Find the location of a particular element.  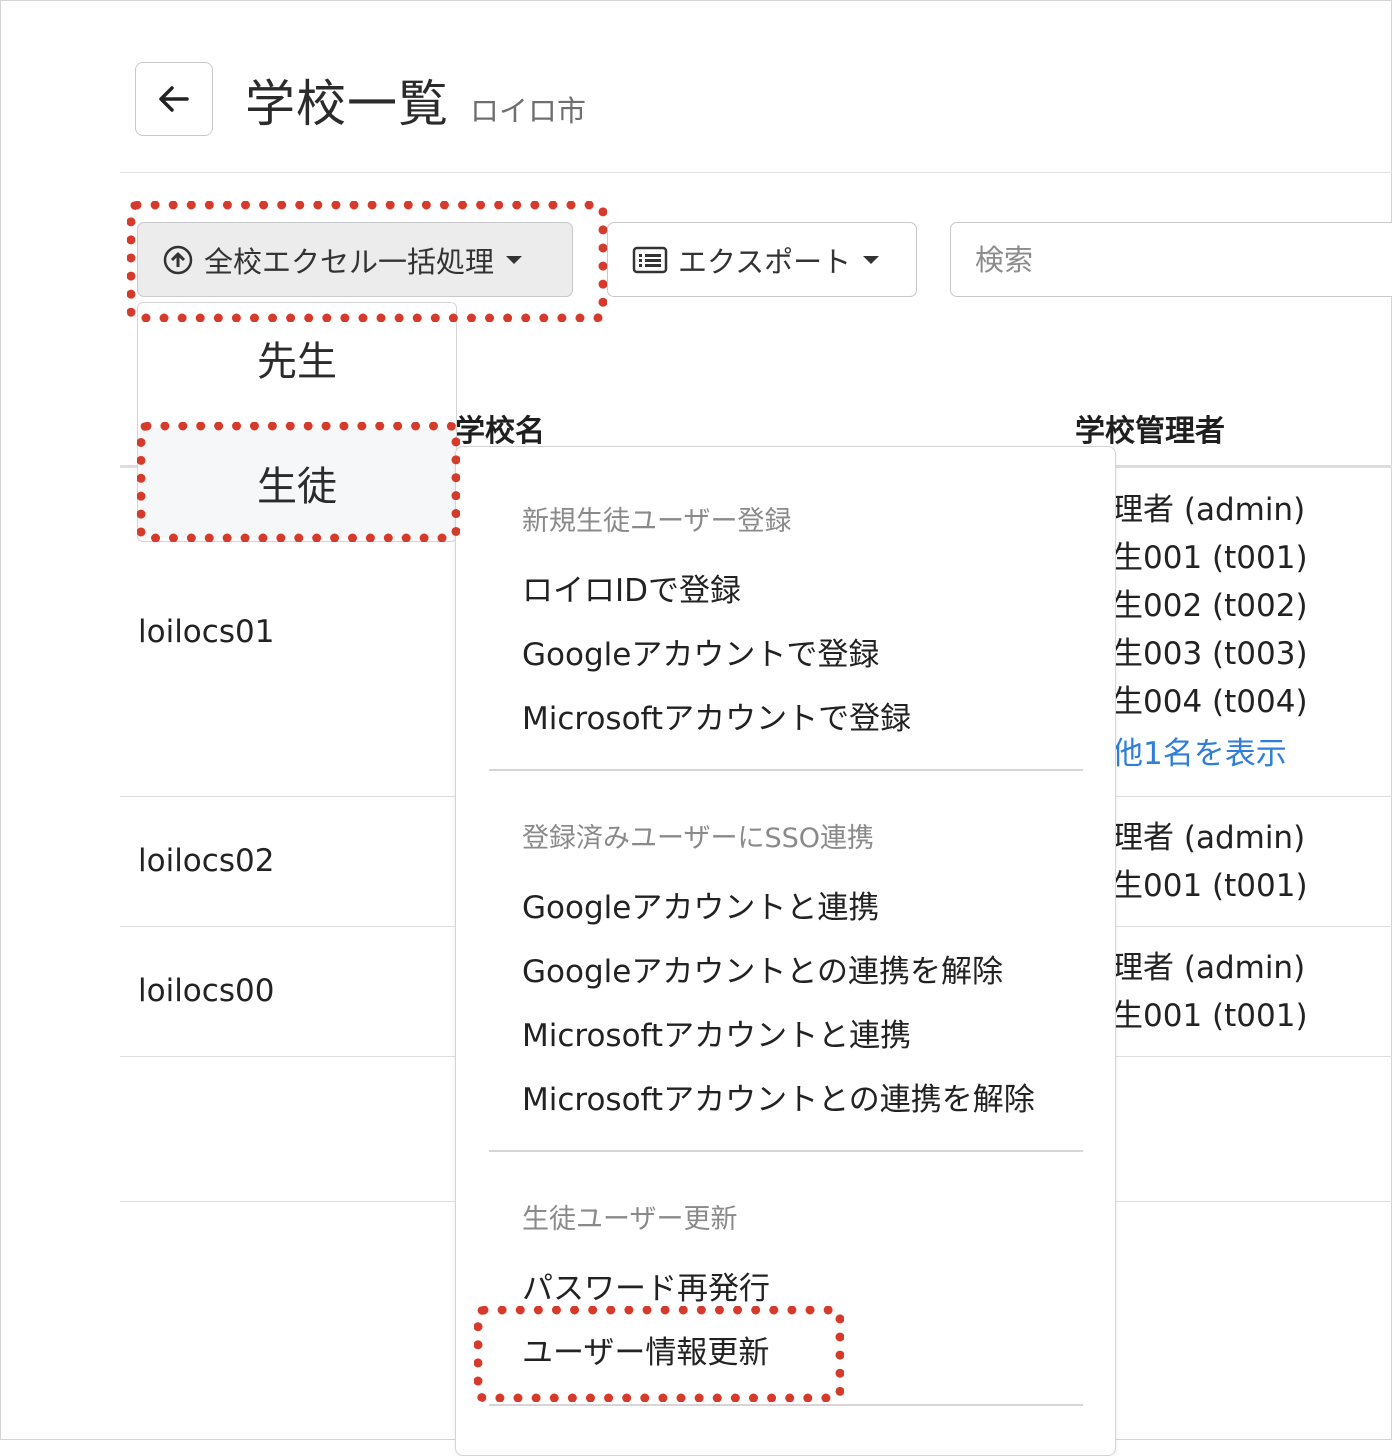

section-header-student-update: 生徒ユーザー更新 is located at coordinates (630, 1219).